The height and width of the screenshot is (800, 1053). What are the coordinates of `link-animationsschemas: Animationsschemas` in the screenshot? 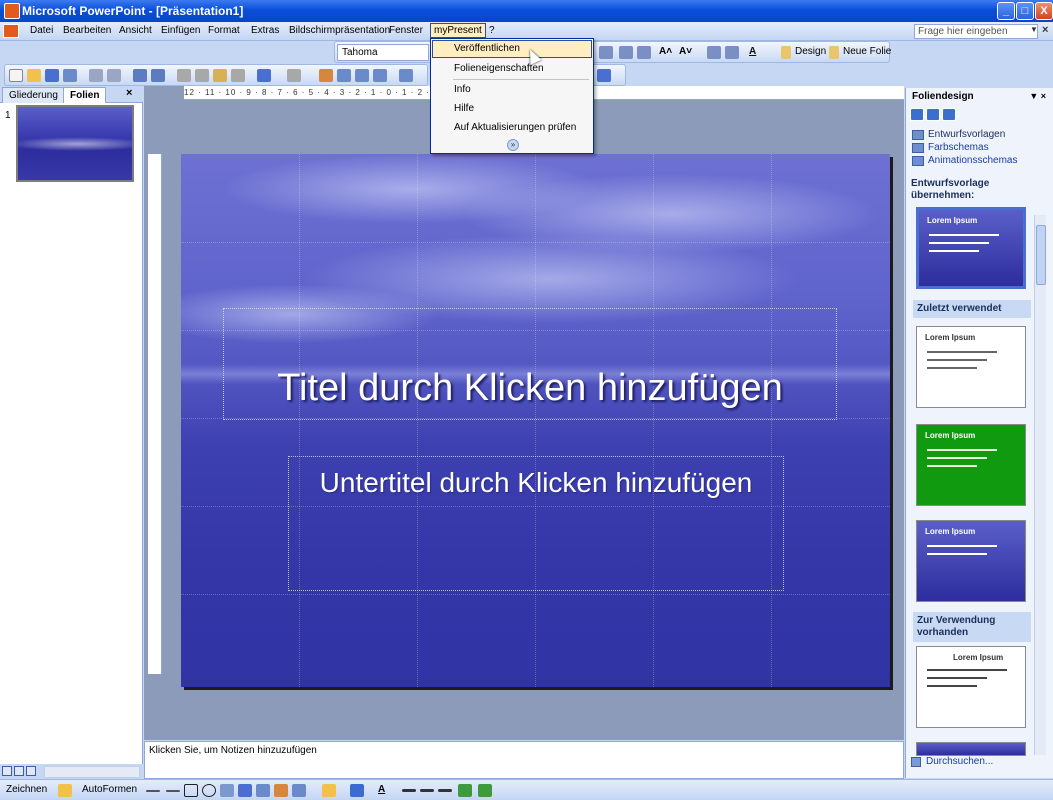 It's located at (972, 160).